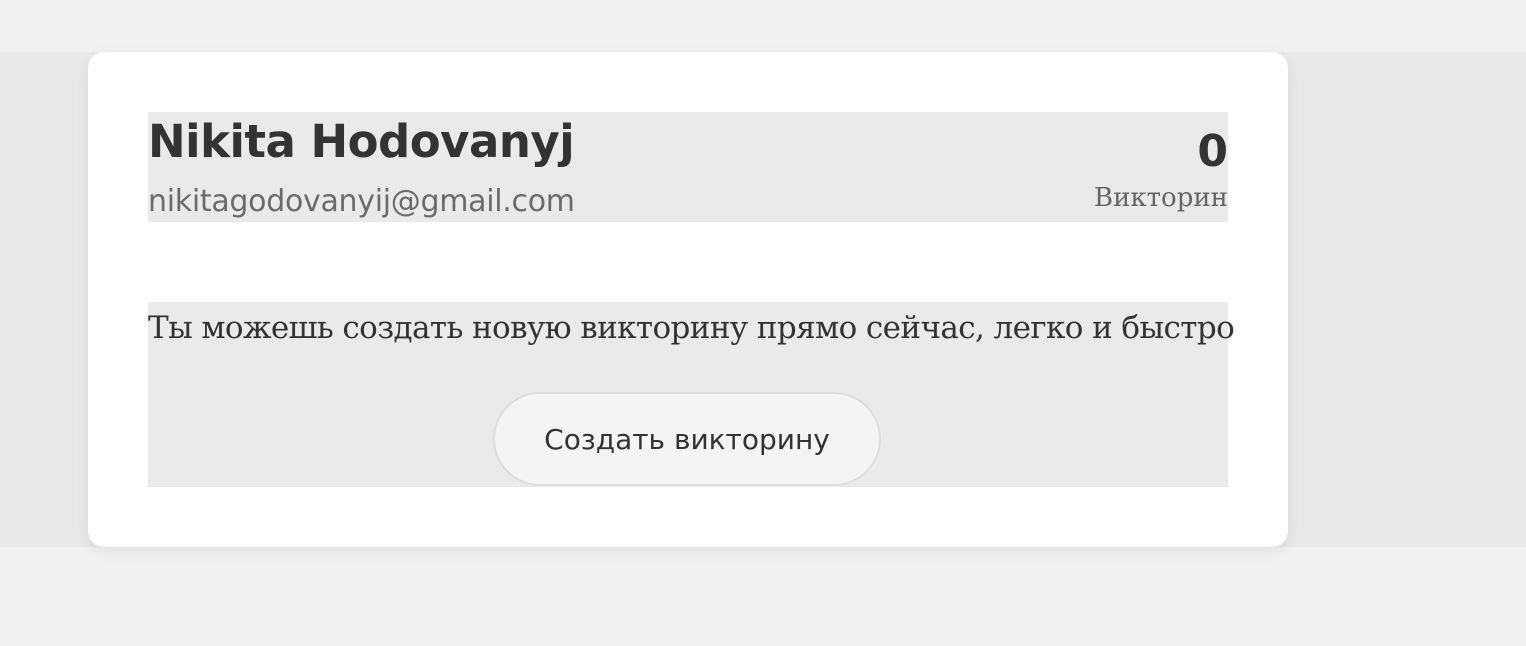 This screenshot has height=646, width=1526. What do you see at coordinates (1160, 198) in the screenshot?
I see `quiz-count-label: Викторин` at bounding box center [1160, 198].